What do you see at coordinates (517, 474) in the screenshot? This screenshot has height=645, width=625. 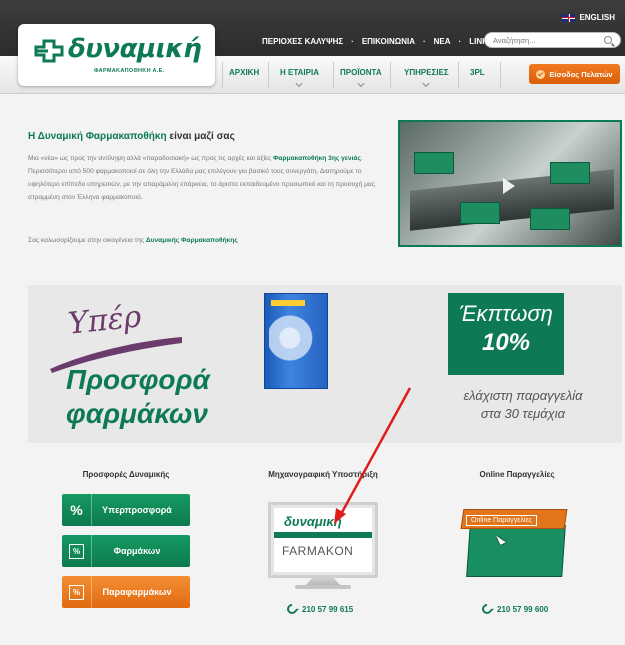 I see `orders-title: Online Παραγγελίες` at bounding box center [517, 474].